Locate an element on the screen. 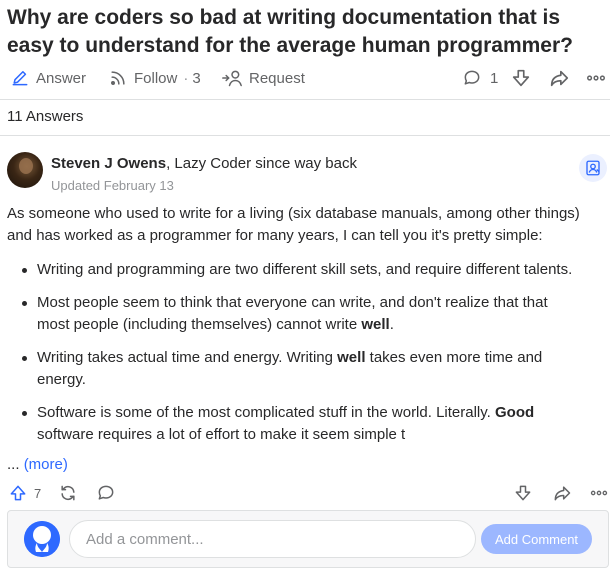 The width and height of the screenshot is (615, 574). author-credential: , Lazy Coder since way back is located at coordinates (261, 163).